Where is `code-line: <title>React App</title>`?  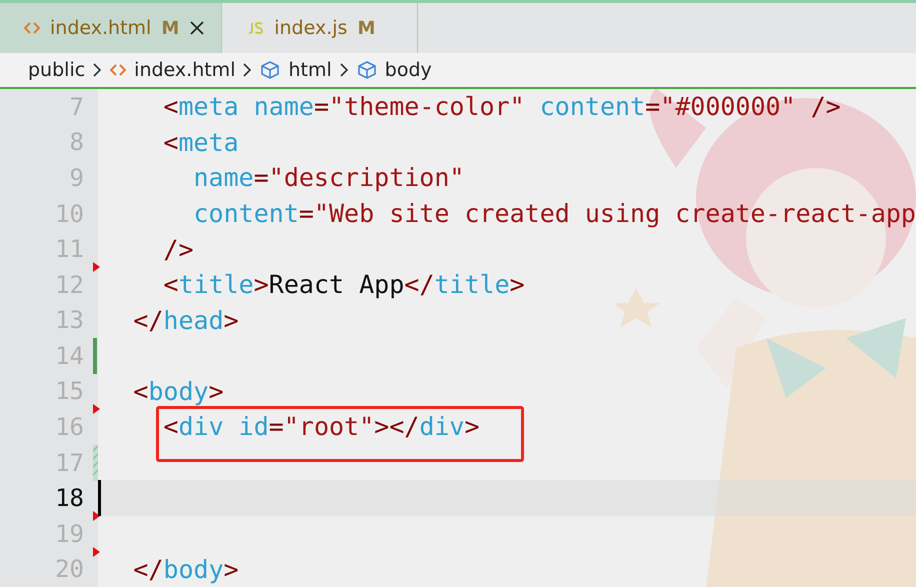 code-line: <title>React App</title> is located at coordinates (343, 285).